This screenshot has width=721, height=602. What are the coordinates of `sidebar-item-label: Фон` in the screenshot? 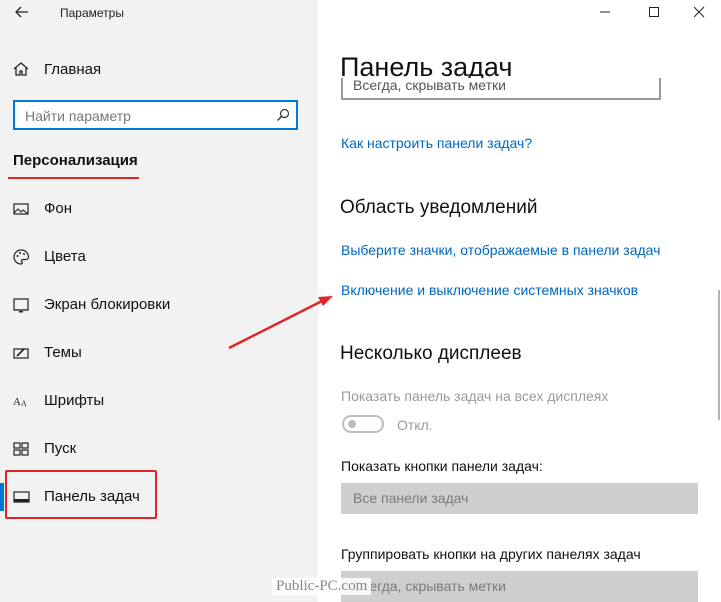 It's located at (58, 208).